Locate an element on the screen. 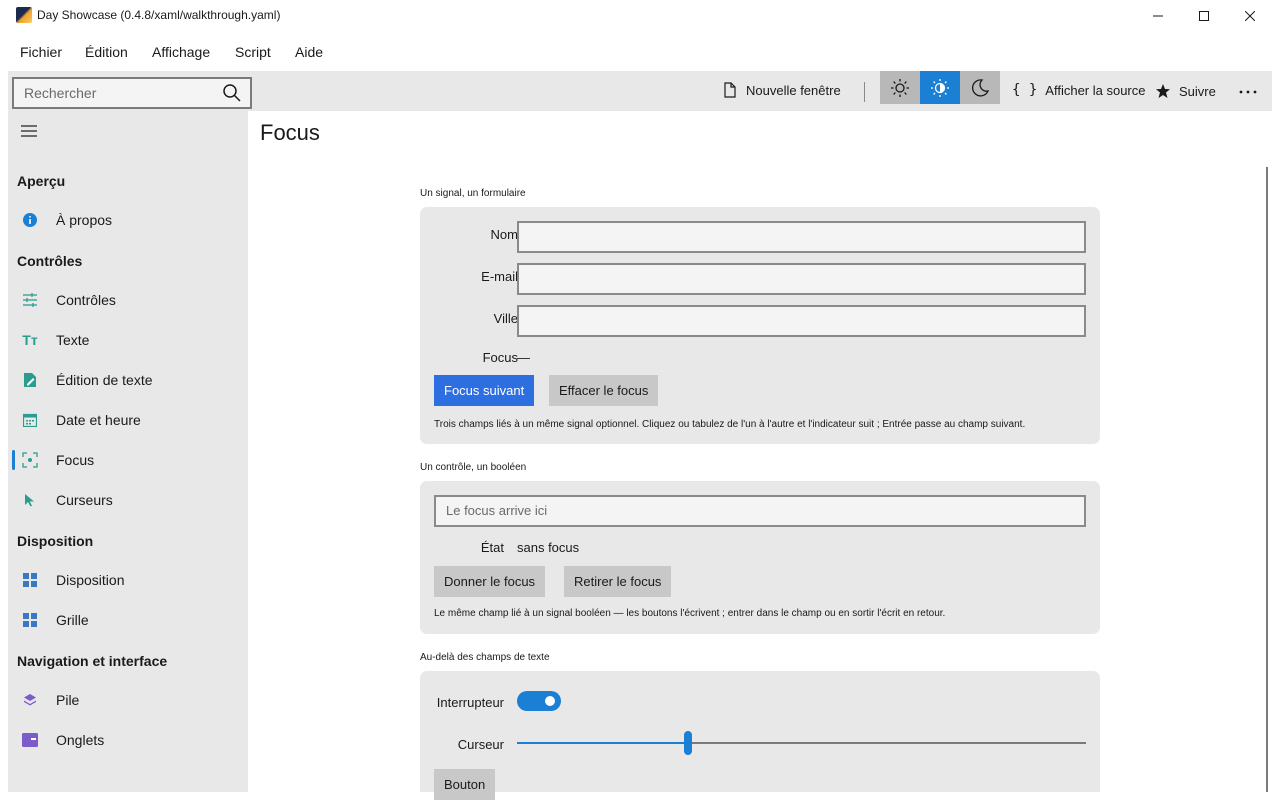 This screenshot has height=800, width=1280. close-button is located at coordinates (1250, 16).